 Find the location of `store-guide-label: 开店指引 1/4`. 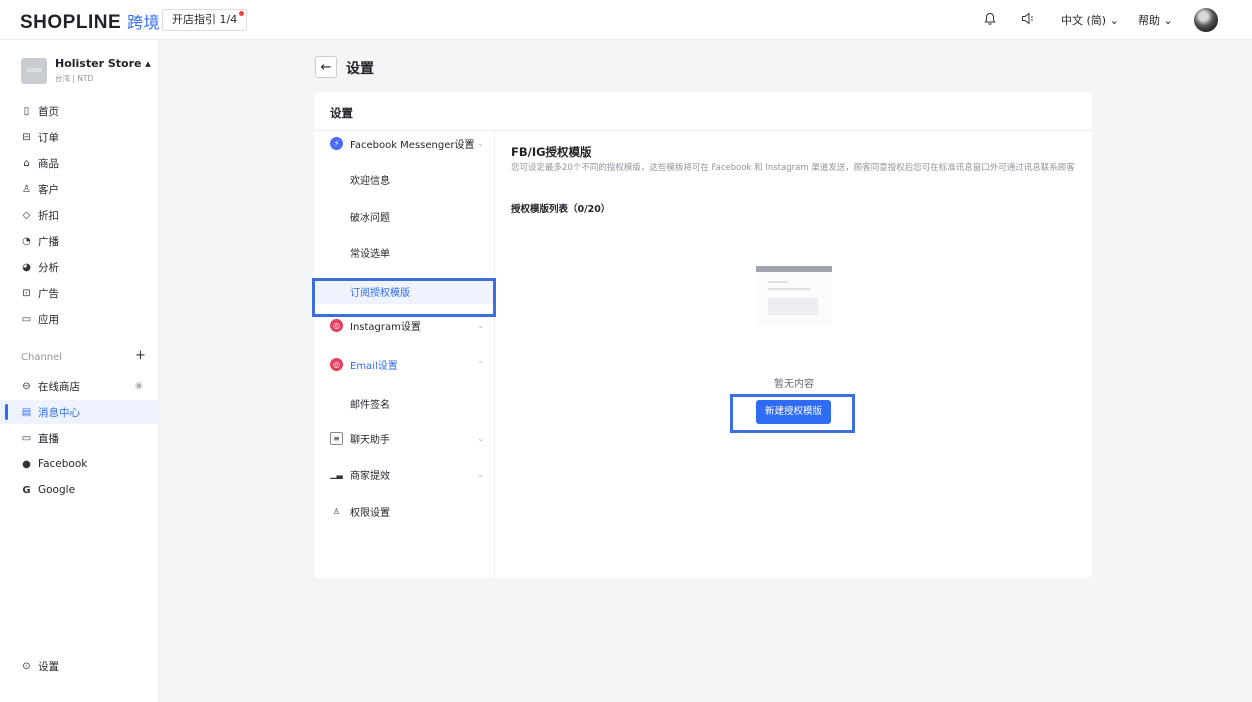

store-guide-label: 开店指引 1/4 is located at coordinates (205, 19).